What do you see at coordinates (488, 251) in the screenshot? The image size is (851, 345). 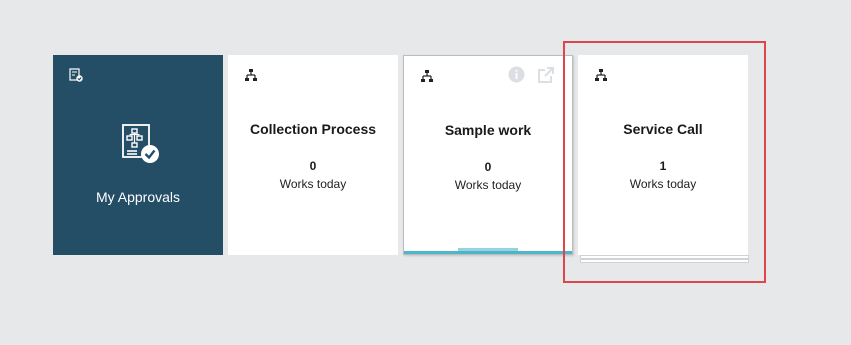 I see `tile-hover-bar-accent` at bounding box center [488, 251].